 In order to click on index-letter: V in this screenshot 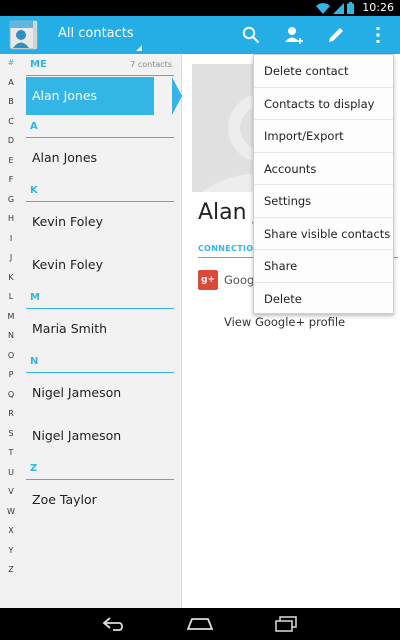, I will do `click(11, 492)`.